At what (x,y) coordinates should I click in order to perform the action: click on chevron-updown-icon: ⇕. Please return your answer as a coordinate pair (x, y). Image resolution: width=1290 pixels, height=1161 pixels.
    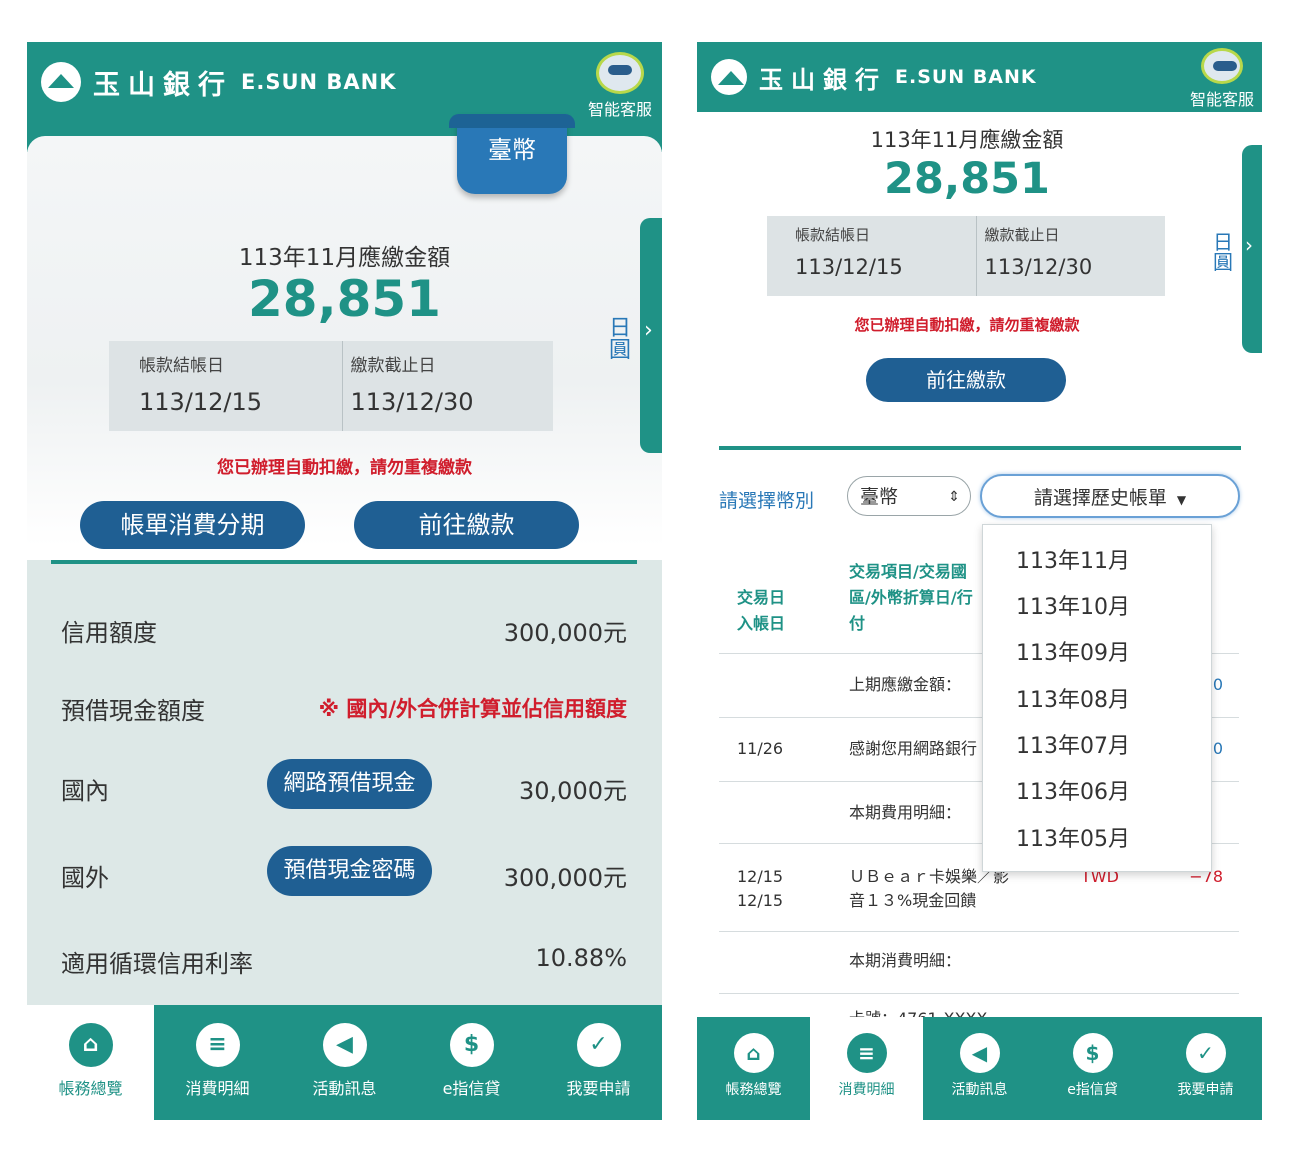
    Looking at the image, I should click on (954, 497).